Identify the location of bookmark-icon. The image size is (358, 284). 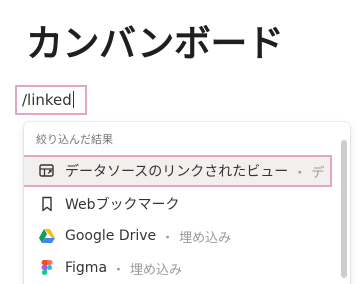
(47, 204).